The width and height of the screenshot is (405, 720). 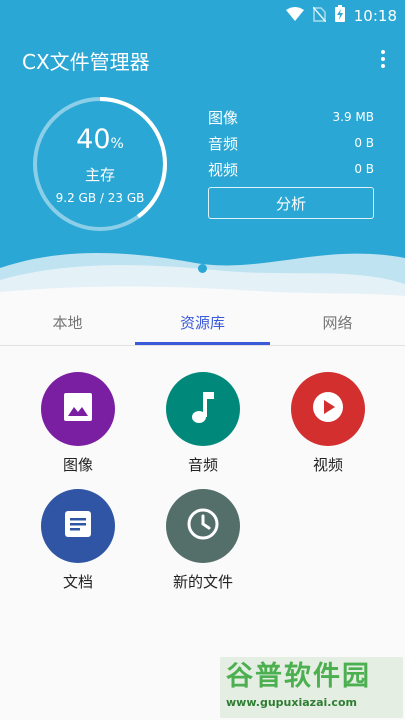 I want to click on stat-row-audio: 音频 0 B, so click(x=291, y=143).